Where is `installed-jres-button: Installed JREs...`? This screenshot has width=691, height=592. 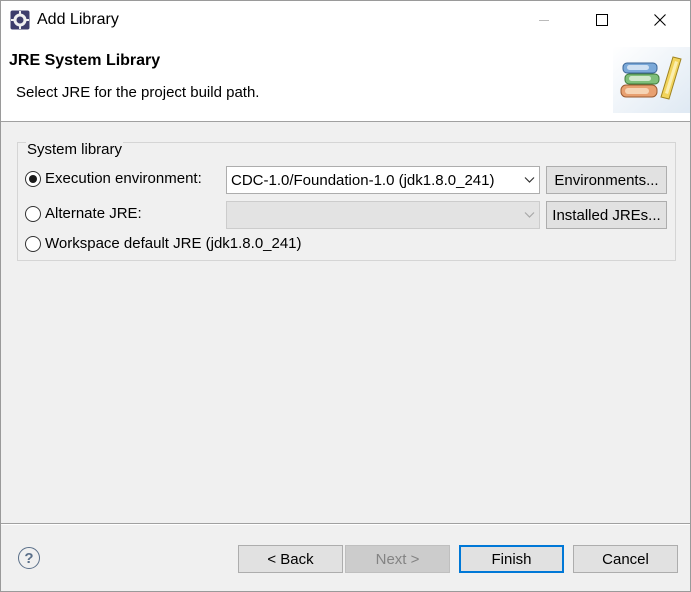
installed-jres-button: Installed JREs... is located at coordinates (606, 215).